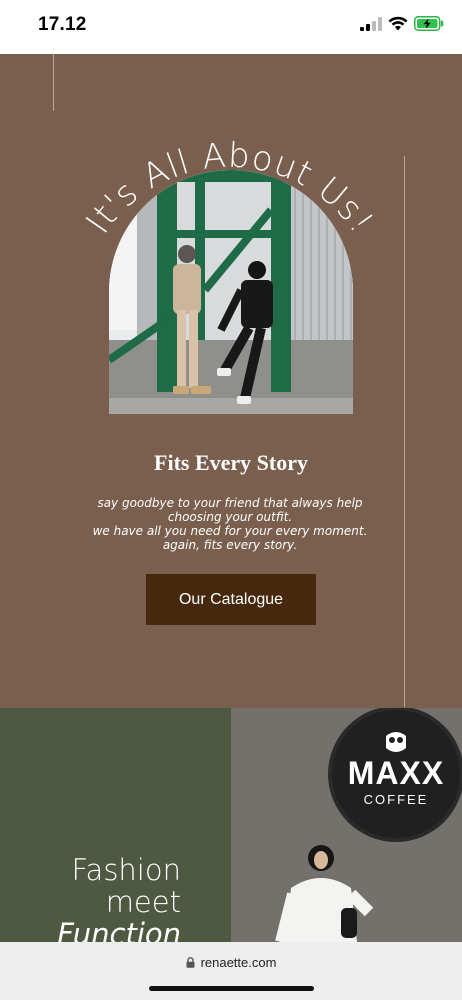  Describe the element at coordinates (396, 742) in the screenshot. I see `owl-logo-icon` at that location.